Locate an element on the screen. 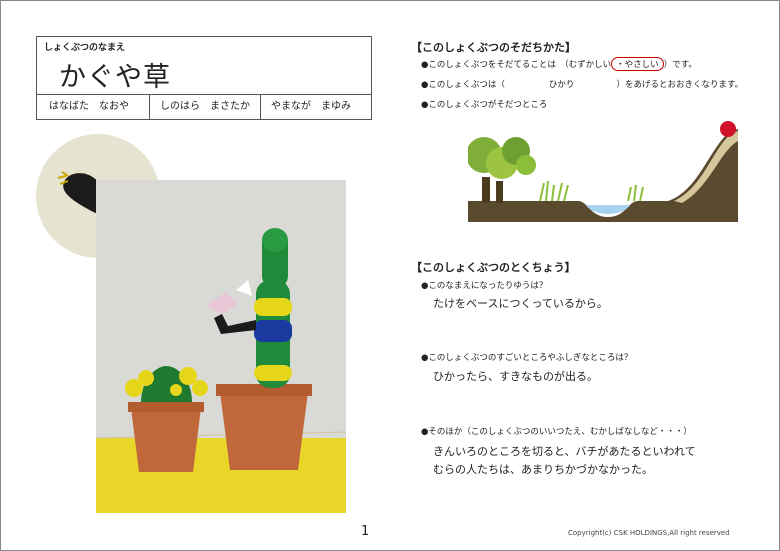 The image size is (780, 551). grow-suffix: ）をあげるとおおきくなります。 is located at coordinates (680, 85).